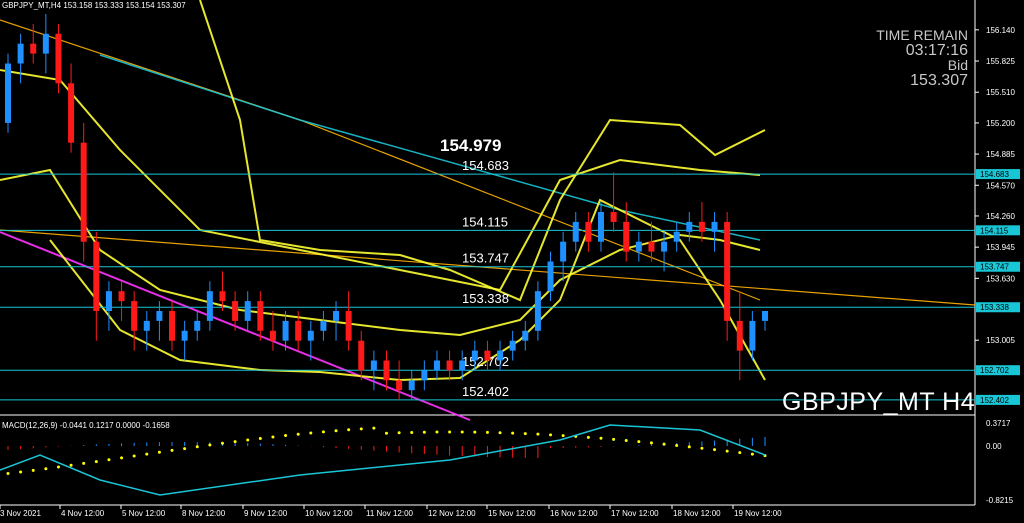 This screenshot has height=523, width=1024. What do you see at coordinates (994, 370) in the screenshot?
I see `level-tag-label: 152.702` at bounding box center [994, 370].